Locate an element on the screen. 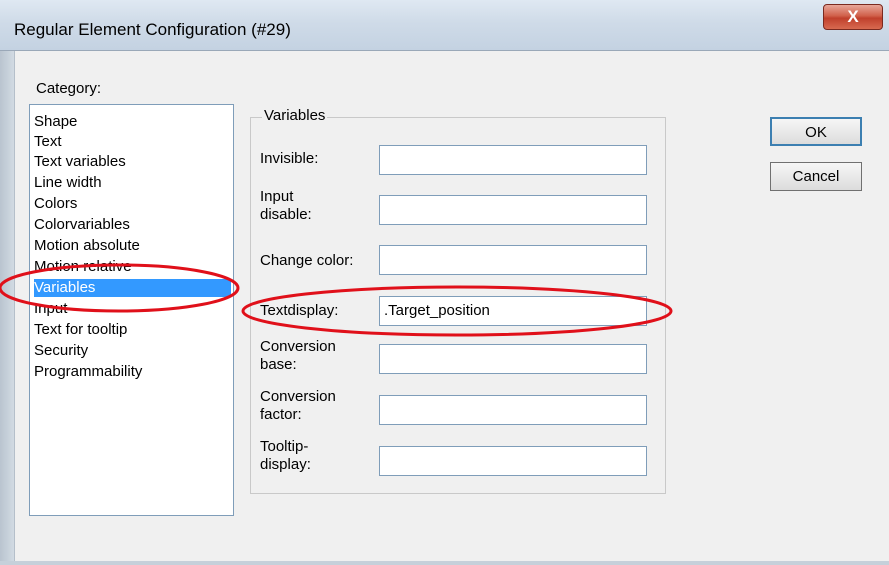  annotation-layer is located at coordinates (336, 300).